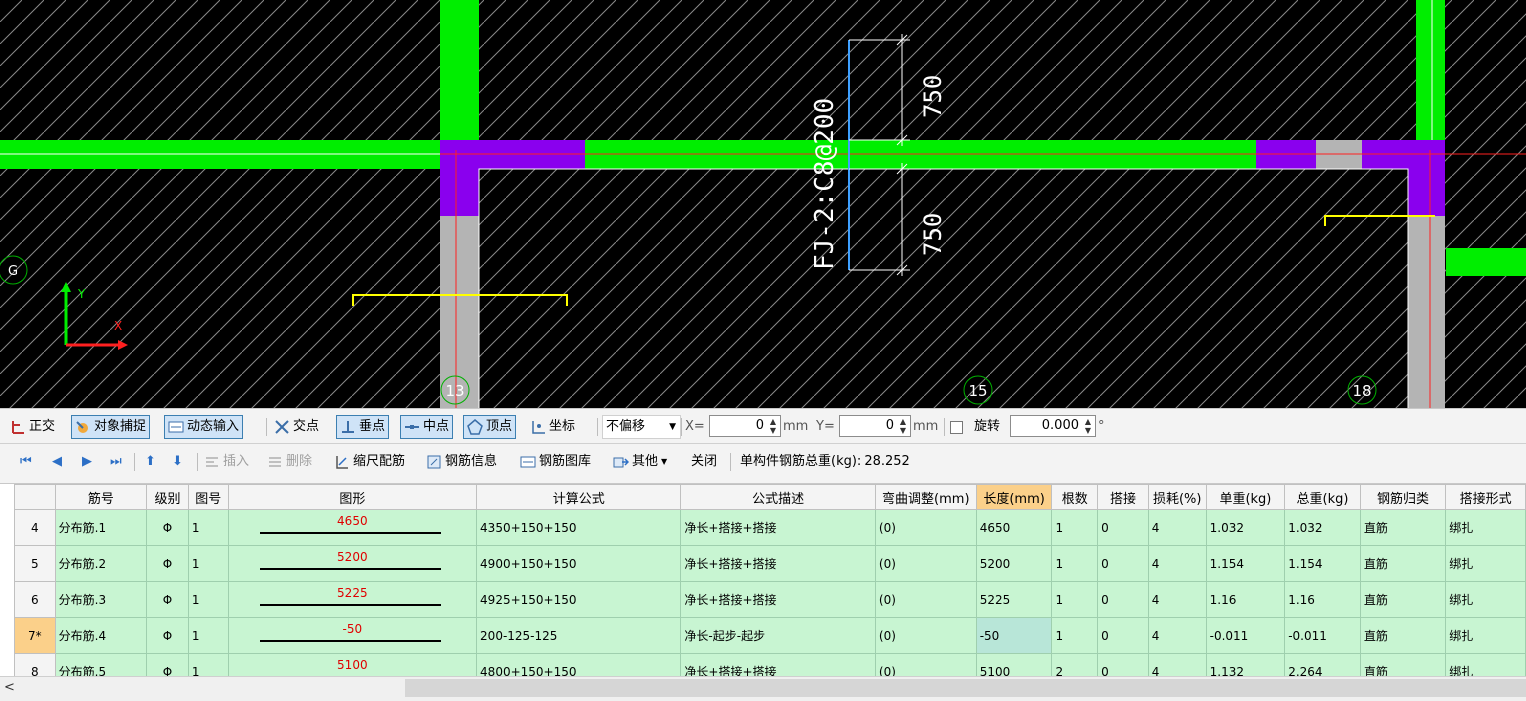  I want to click on cell-length: 5225, so click(1014, 599).